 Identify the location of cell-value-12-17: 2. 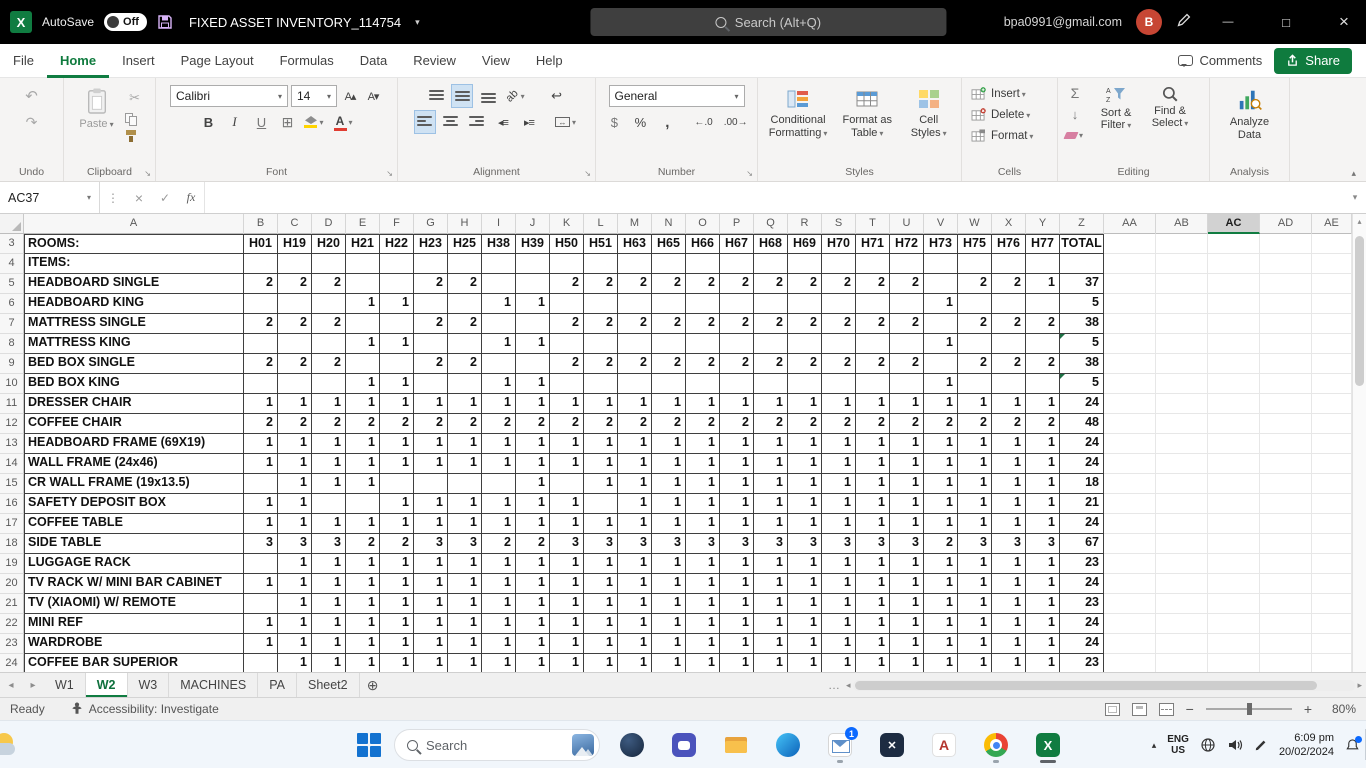
(839, 424).